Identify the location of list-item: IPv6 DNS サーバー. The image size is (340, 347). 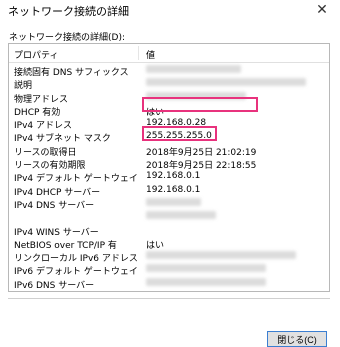
(169, 284).